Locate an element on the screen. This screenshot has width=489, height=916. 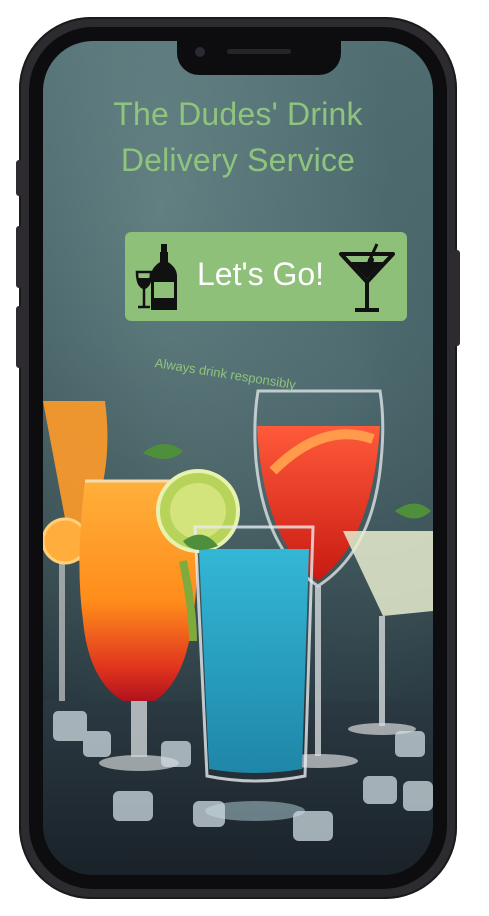
lets-go-button: Let's Go! is located at coordinates (266, 276).